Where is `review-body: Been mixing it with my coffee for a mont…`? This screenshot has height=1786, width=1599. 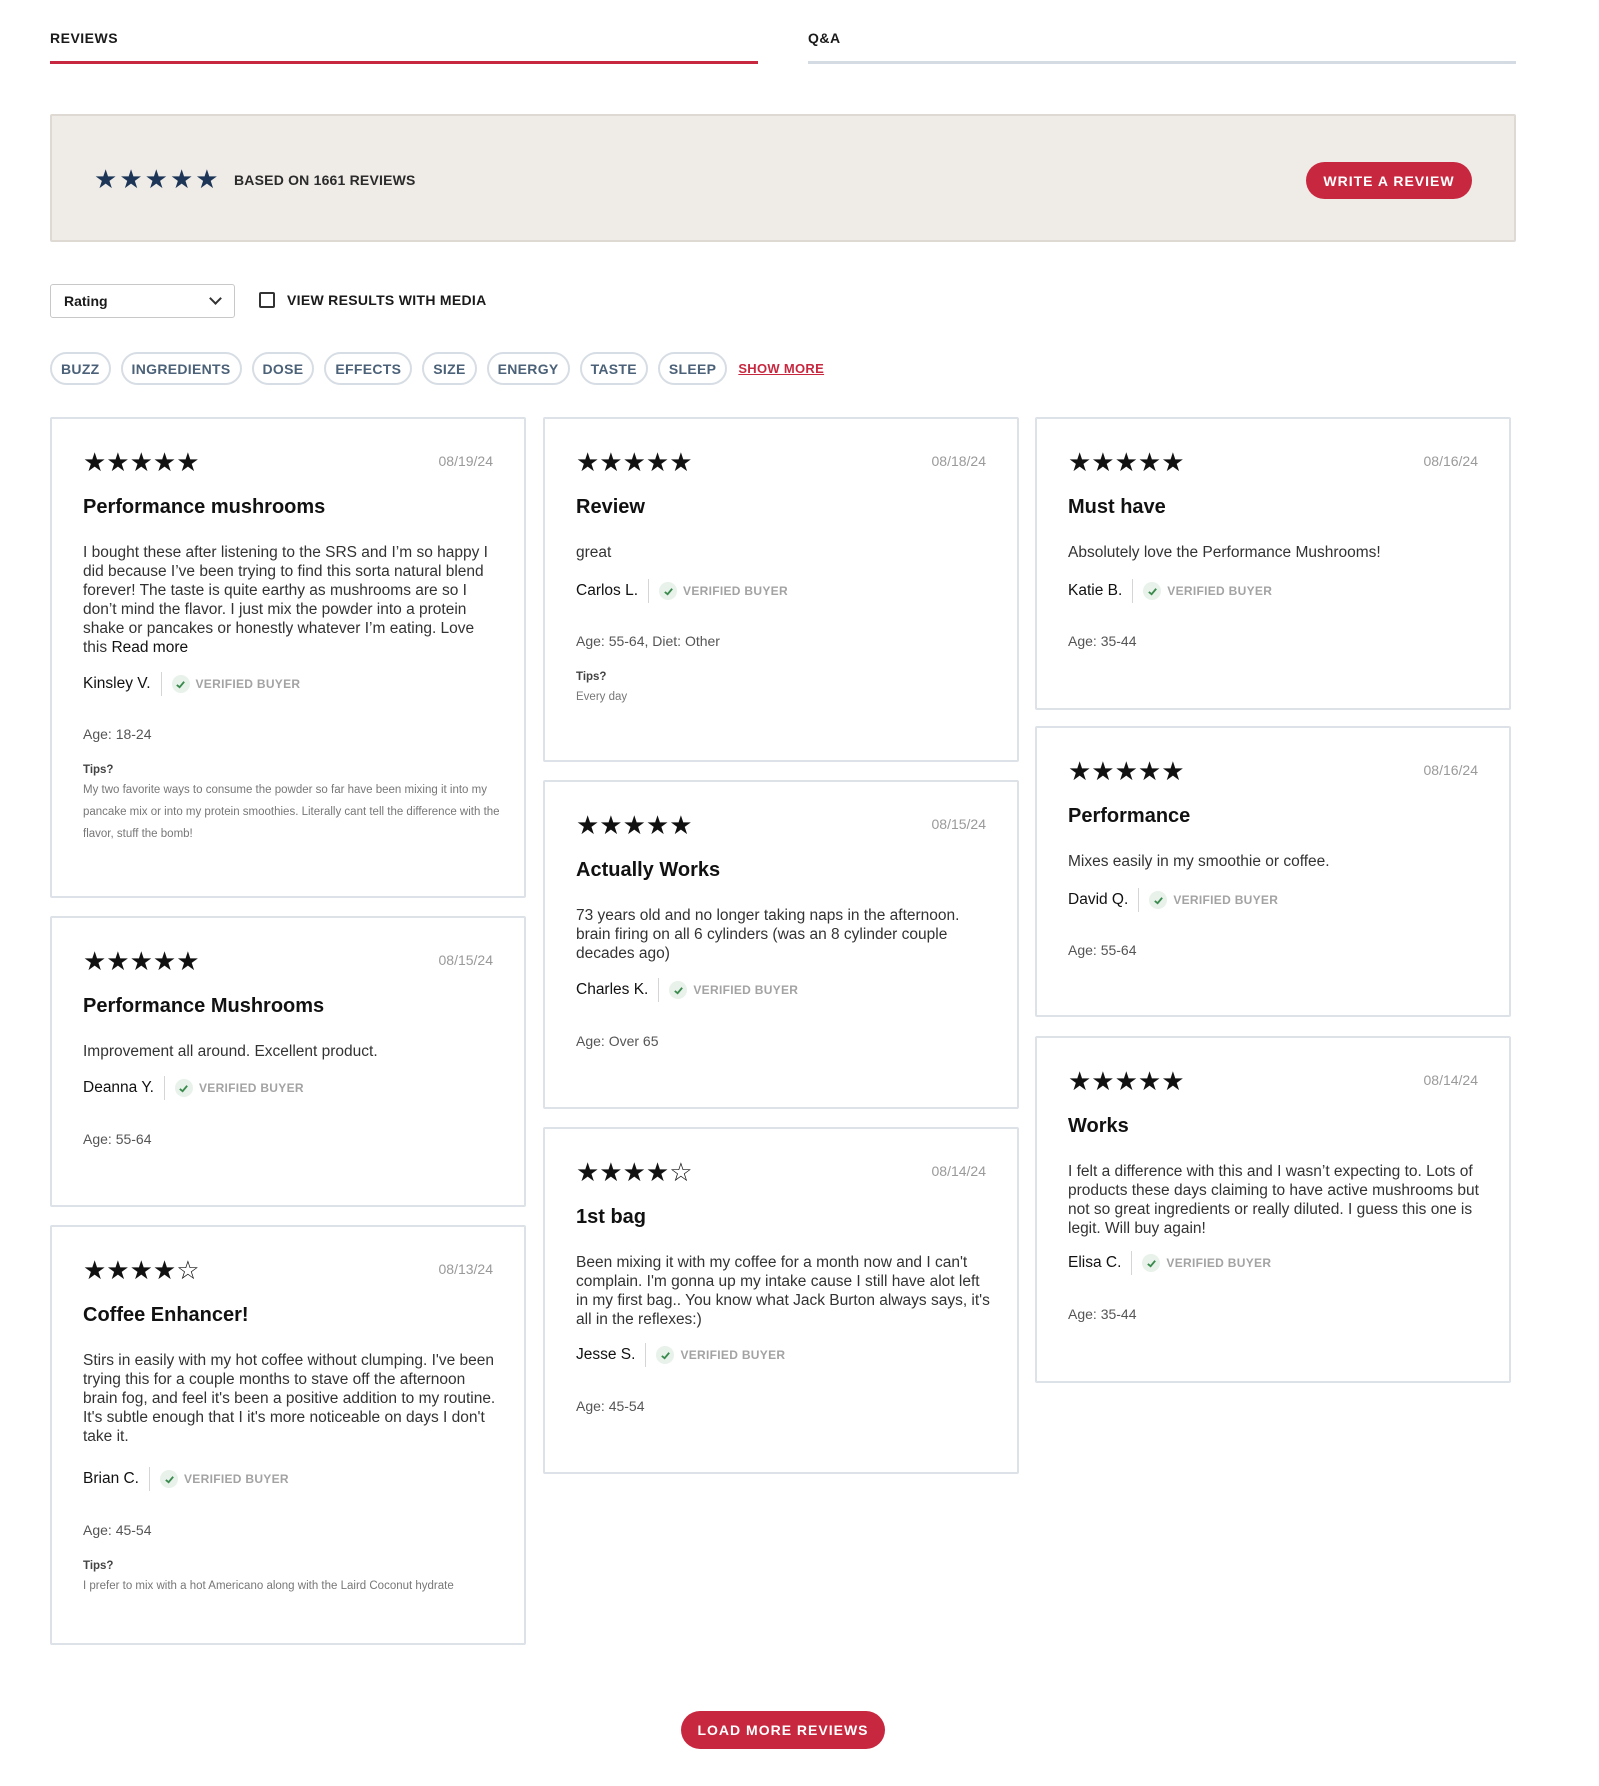
review-body: Been mixing it with my coffee for a mont… is located at coordinates (783, 1291).